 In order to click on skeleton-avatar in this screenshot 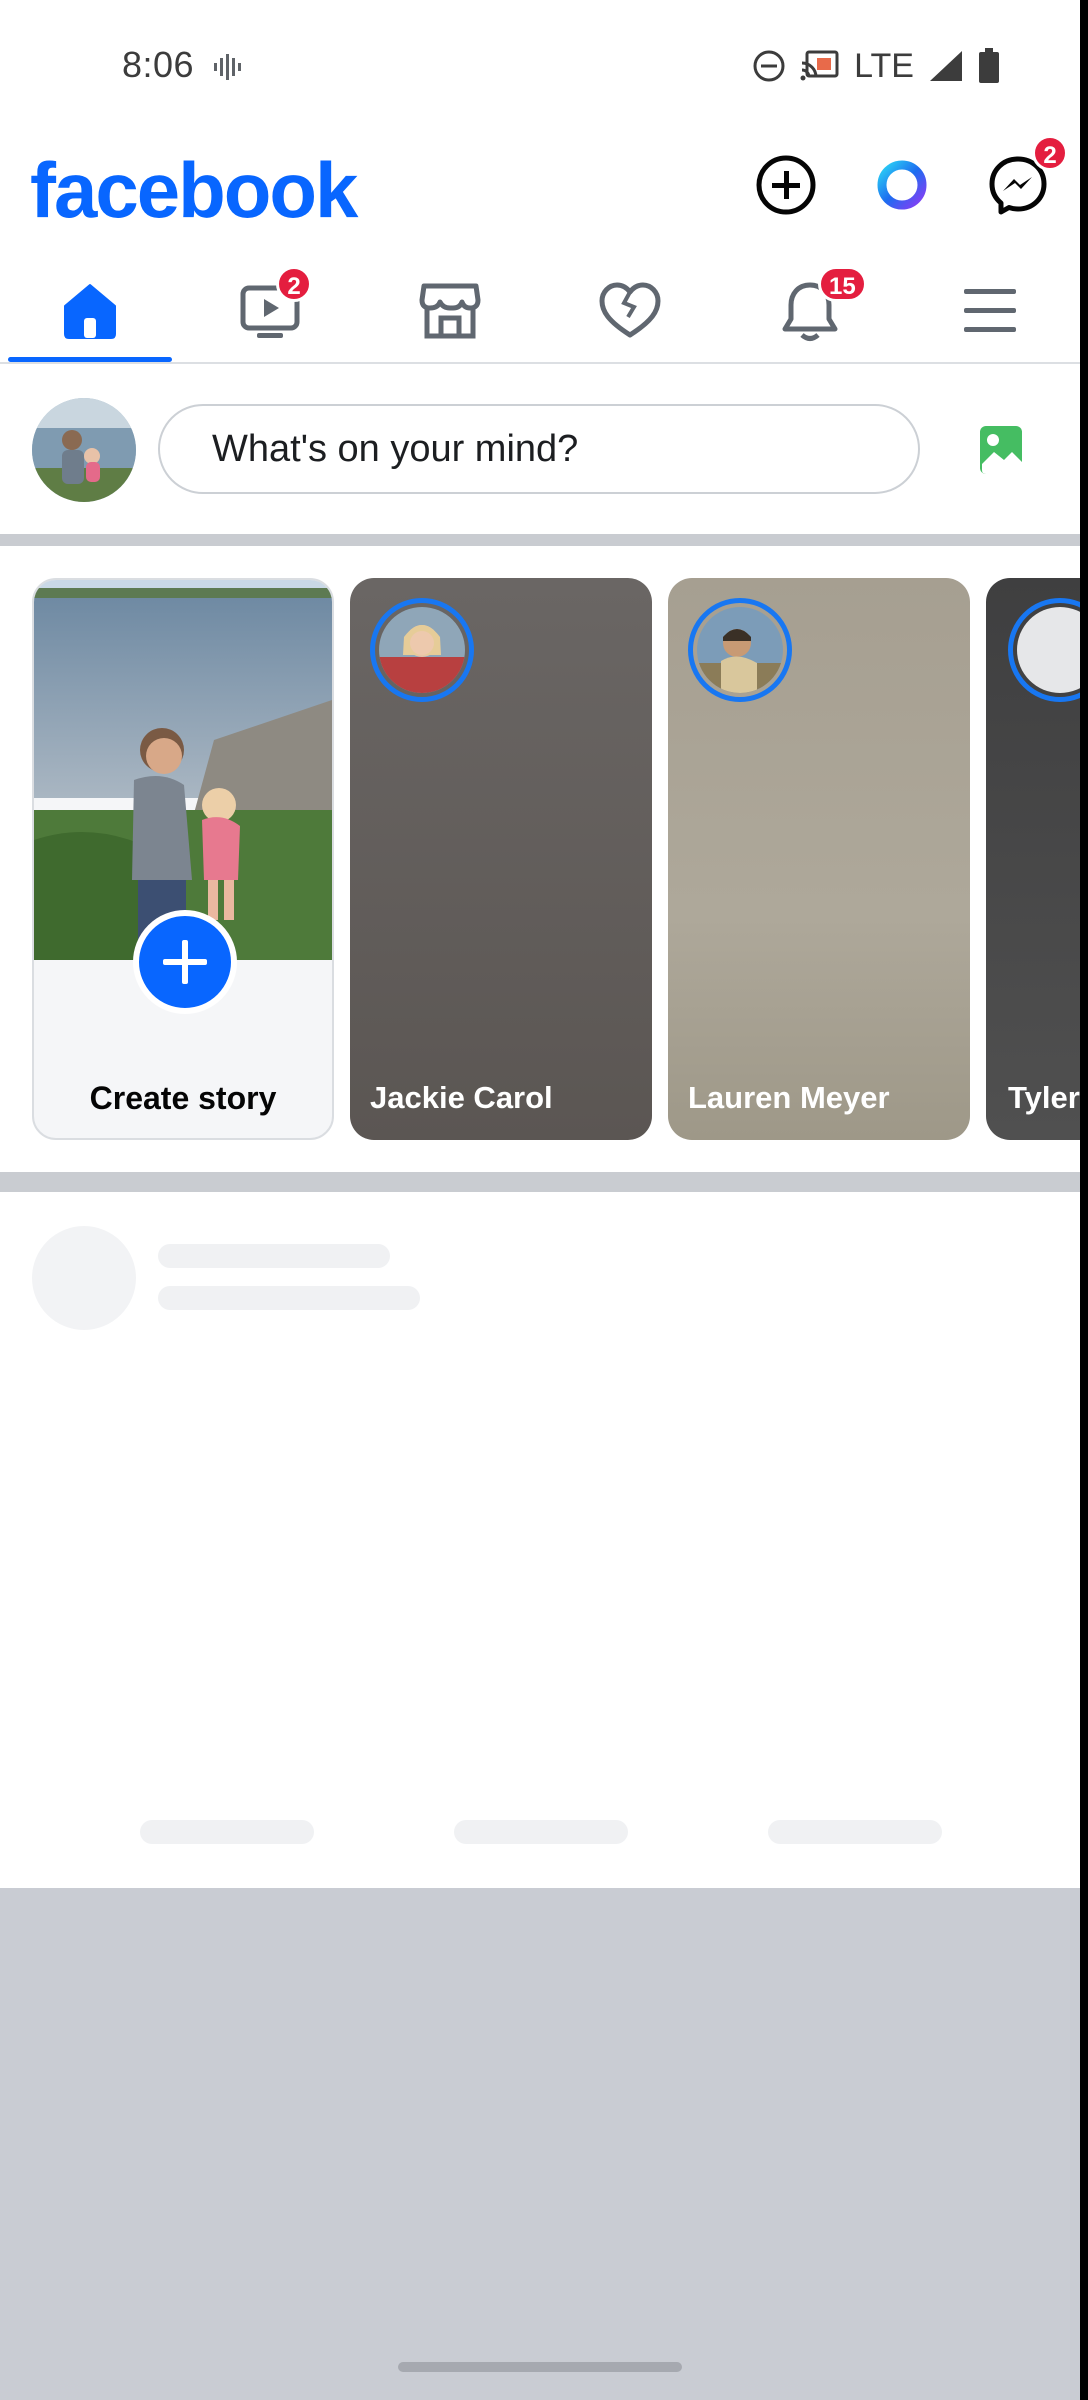, I will do `click(84, 1278)`.